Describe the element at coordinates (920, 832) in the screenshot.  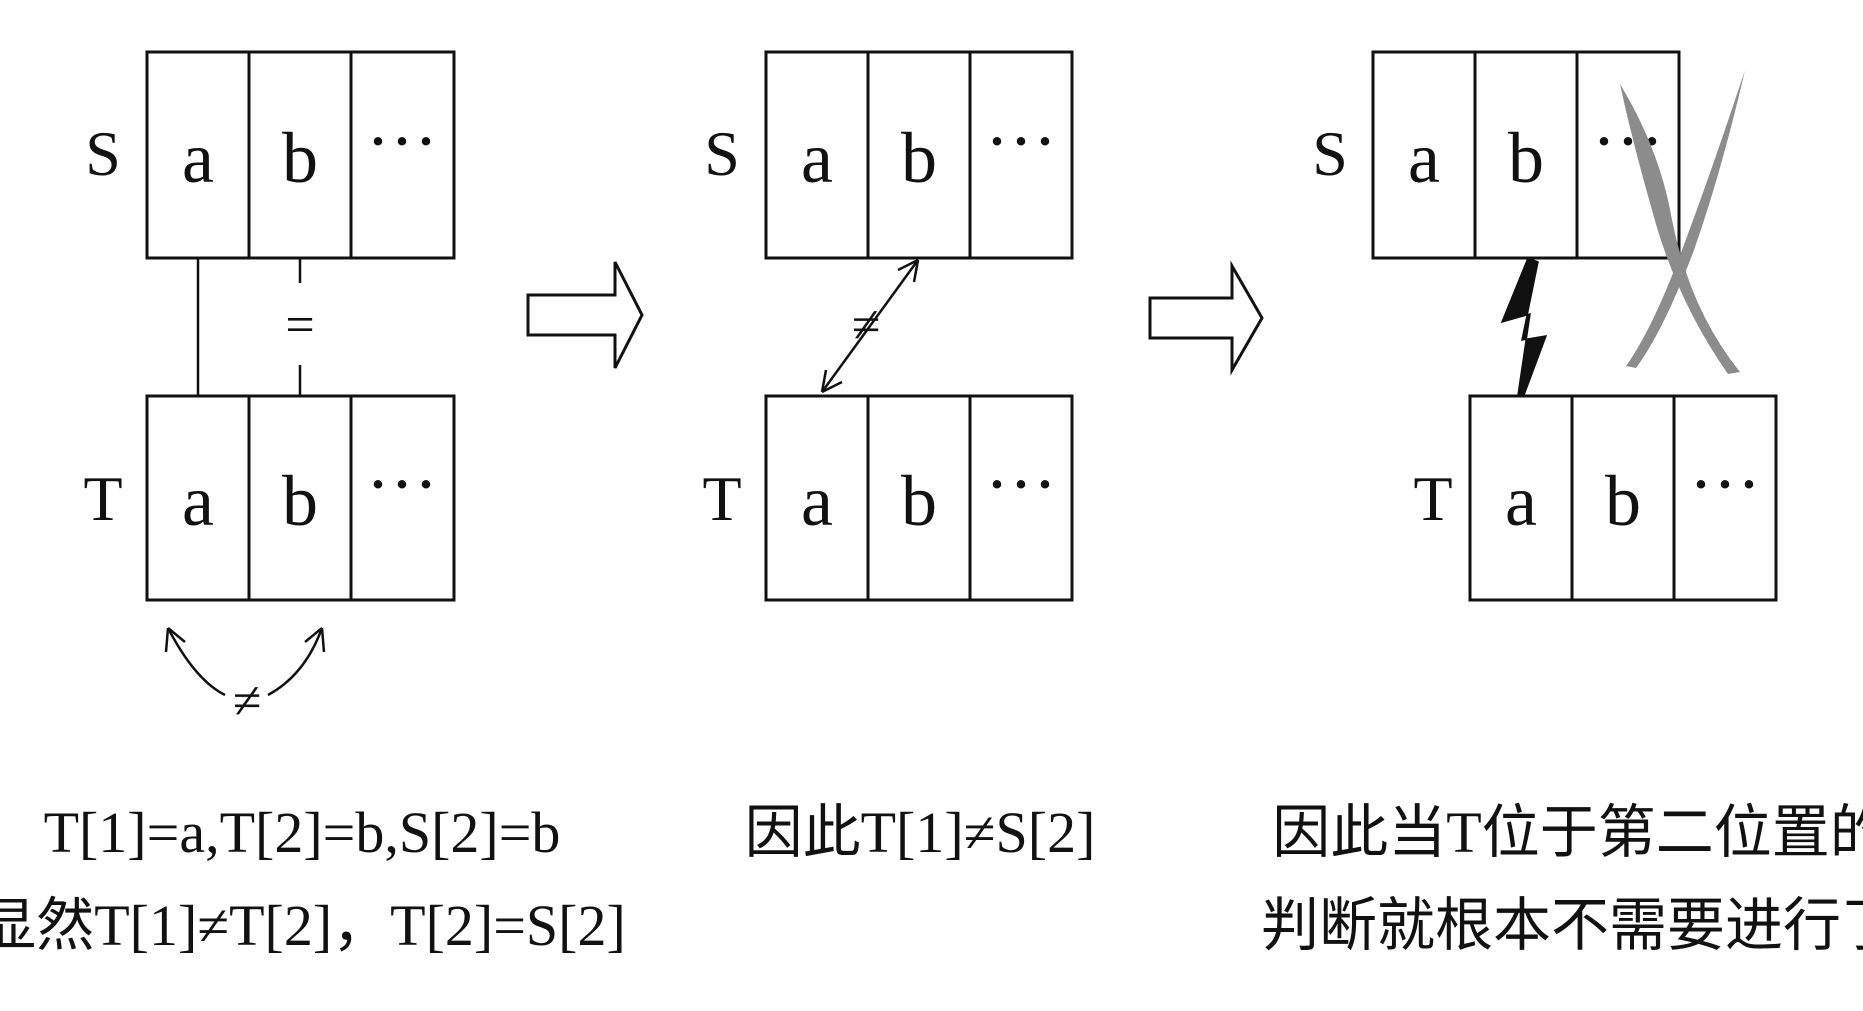
I see `caption-line-1: 因此T[1]≠S[2]` at that location.